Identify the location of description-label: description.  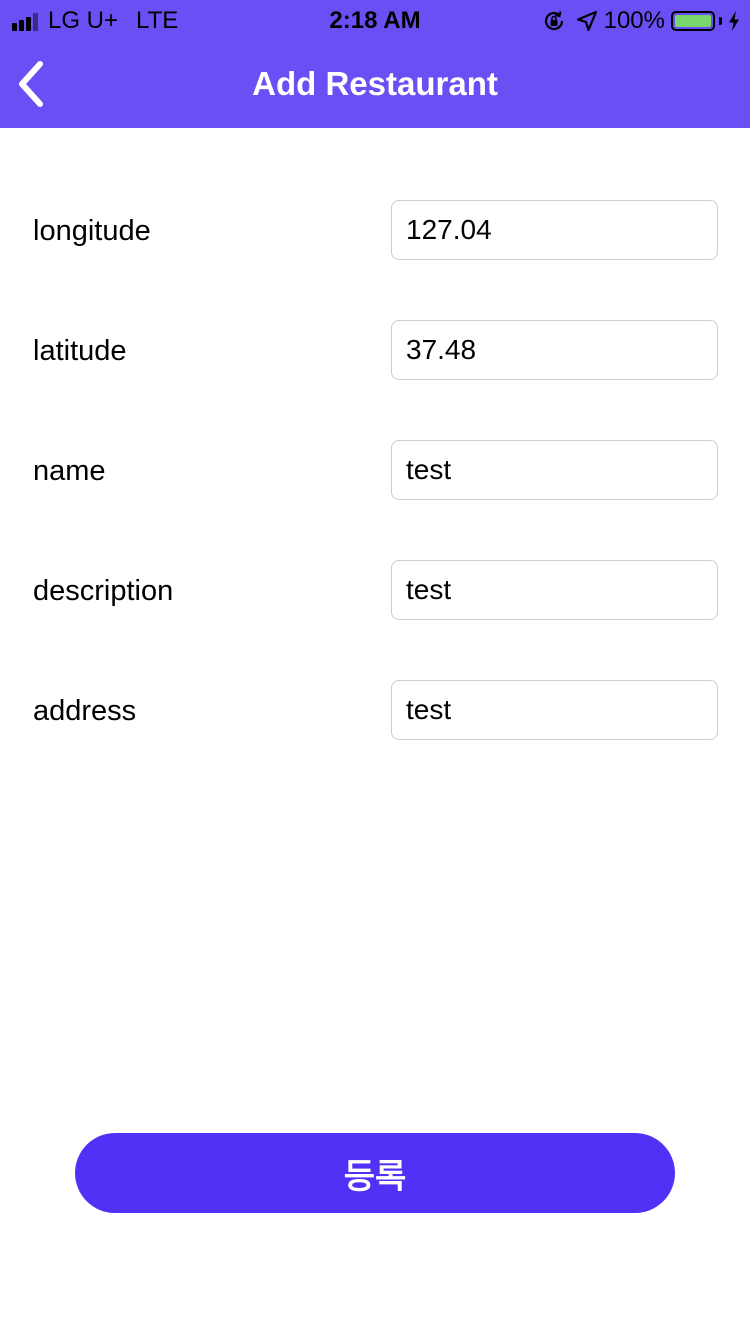
(103, 591).